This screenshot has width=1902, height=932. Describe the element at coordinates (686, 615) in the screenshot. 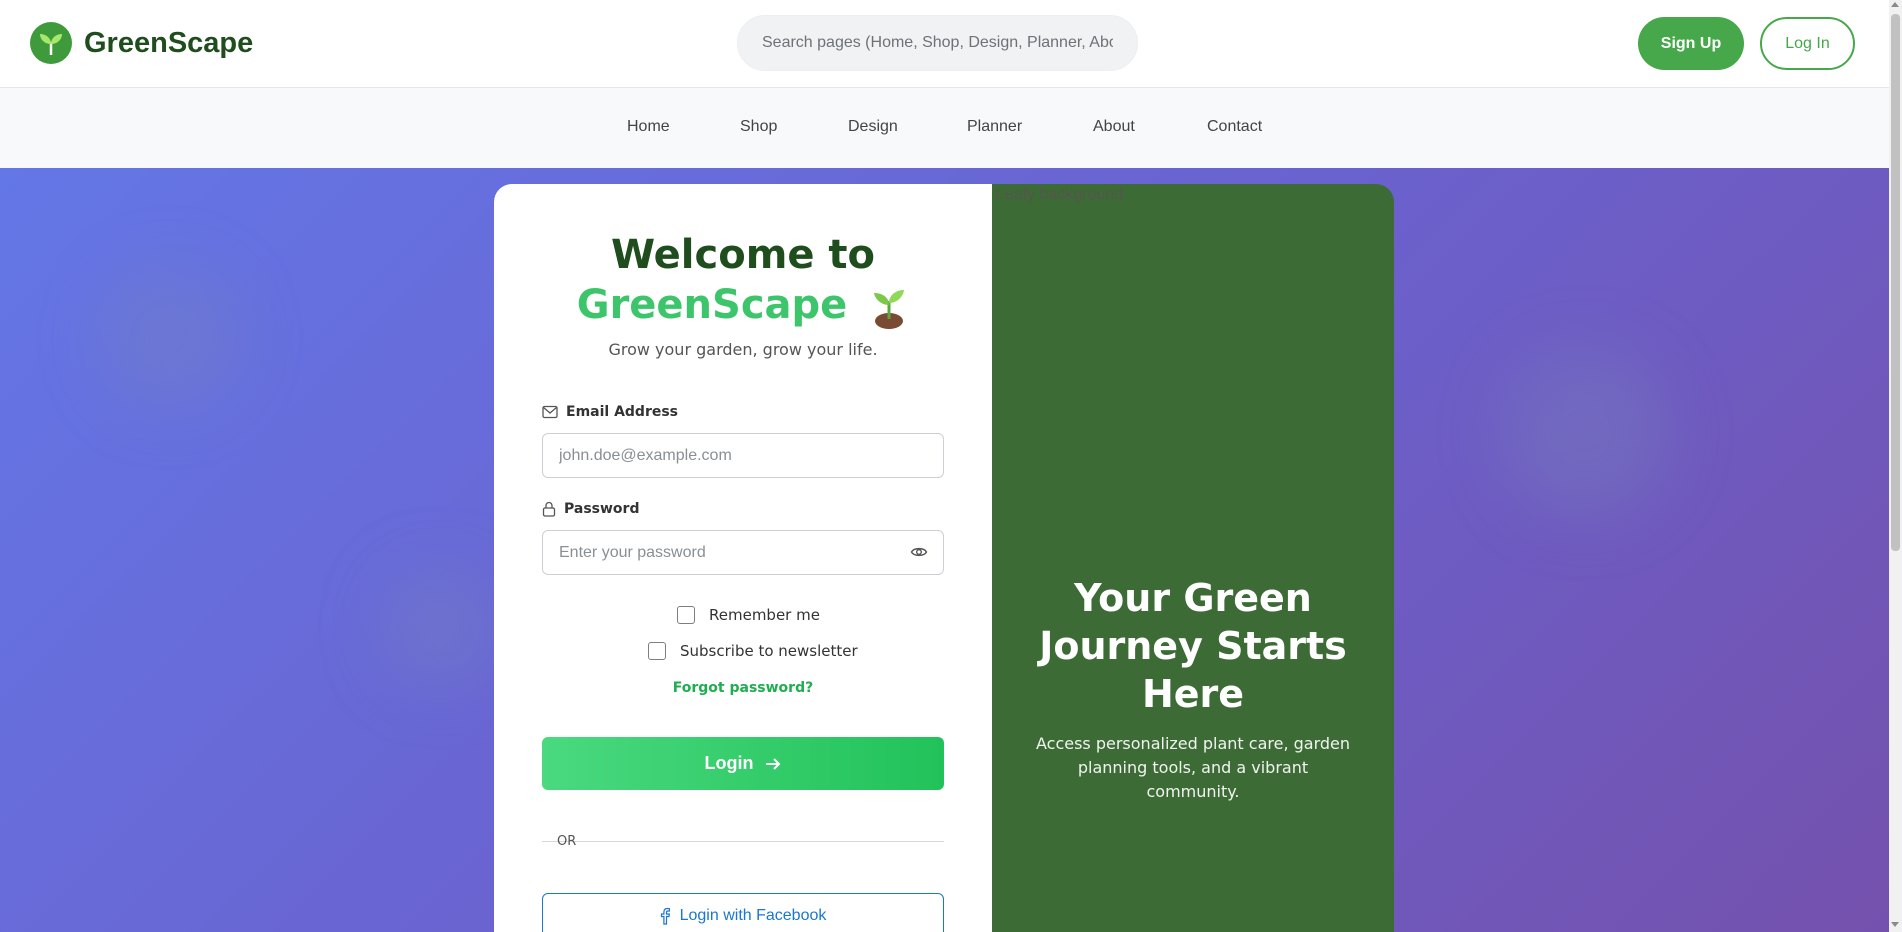

I see `remember-me-checkbox` at that location.